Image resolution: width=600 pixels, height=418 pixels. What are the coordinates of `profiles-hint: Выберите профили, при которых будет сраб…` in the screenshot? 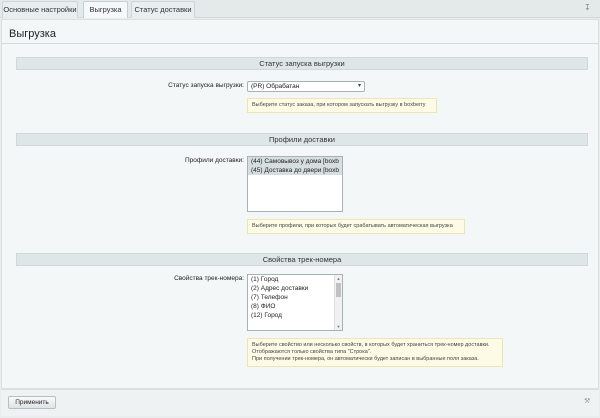 It's located at (356, 226).